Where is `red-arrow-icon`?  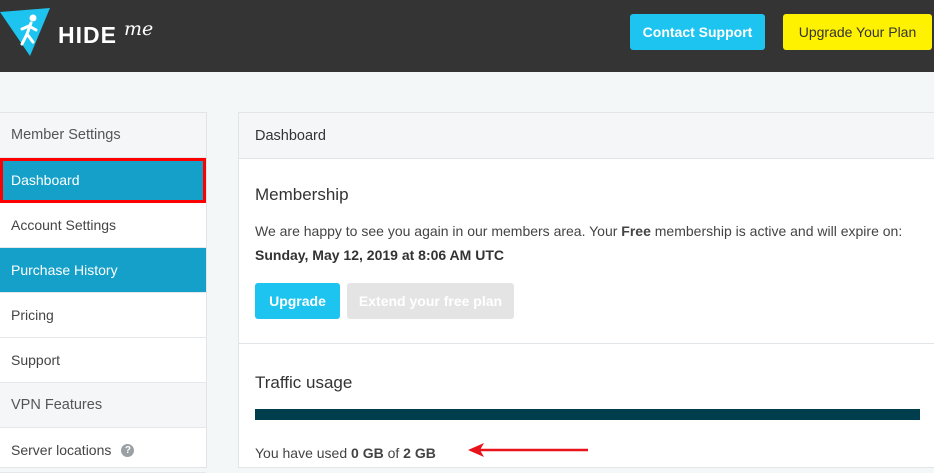 red-arrow-icon is located at coordinates (528, 450).